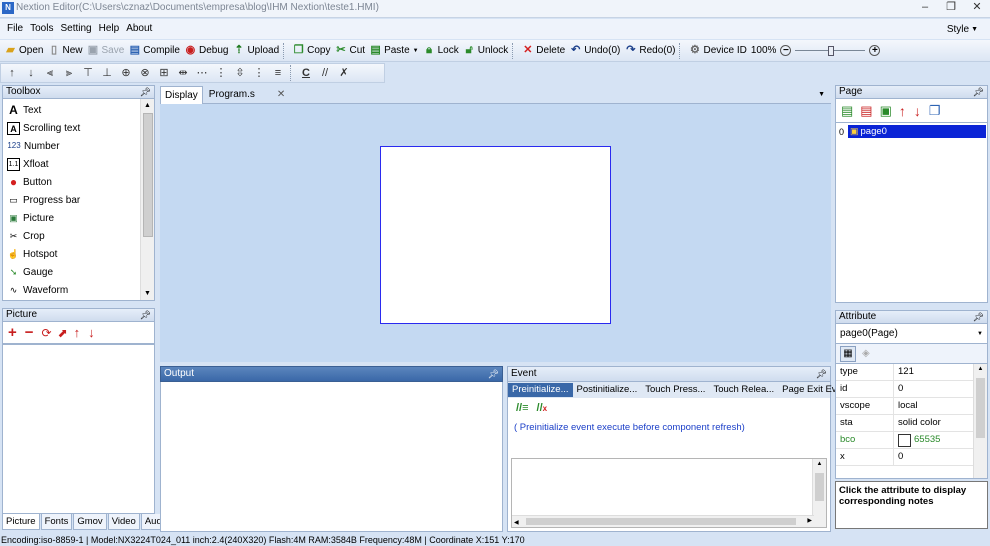  What do you see at coordinates (183, 73) in the screenshot?
I see `same-width-icon: ⇹` at bounding box center [183, 73].